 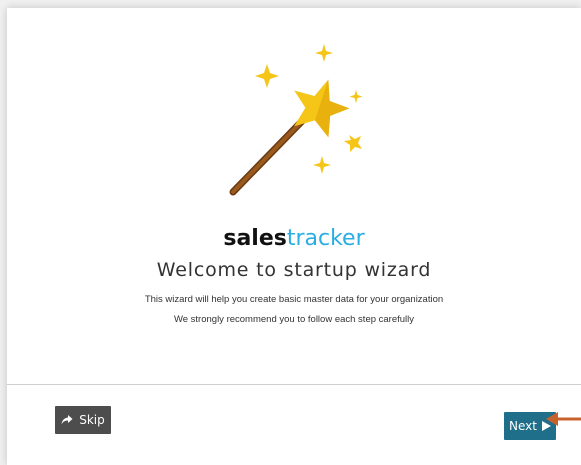 What do you see at coordinates (325, 238) in the screenshot?
I see `brand-logo-part-2: tracker` at bounding box center [325, 238].